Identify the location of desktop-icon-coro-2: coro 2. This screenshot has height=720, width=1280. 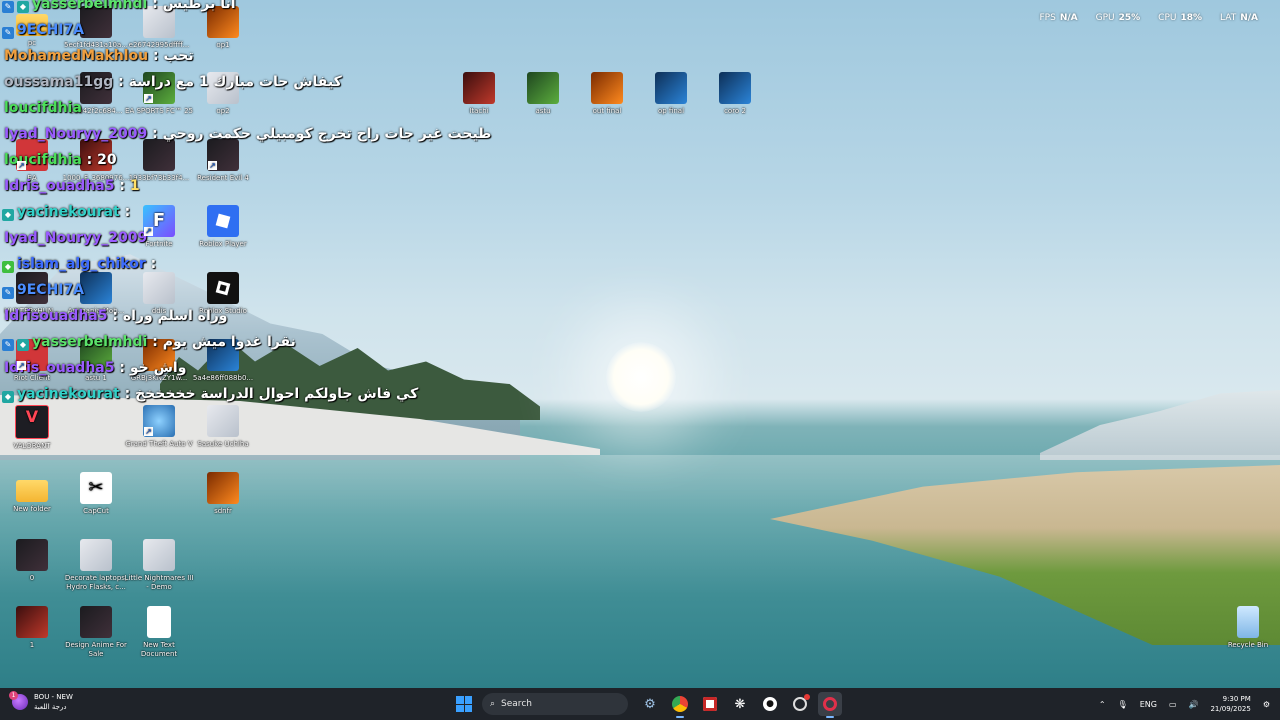
(735, 94).